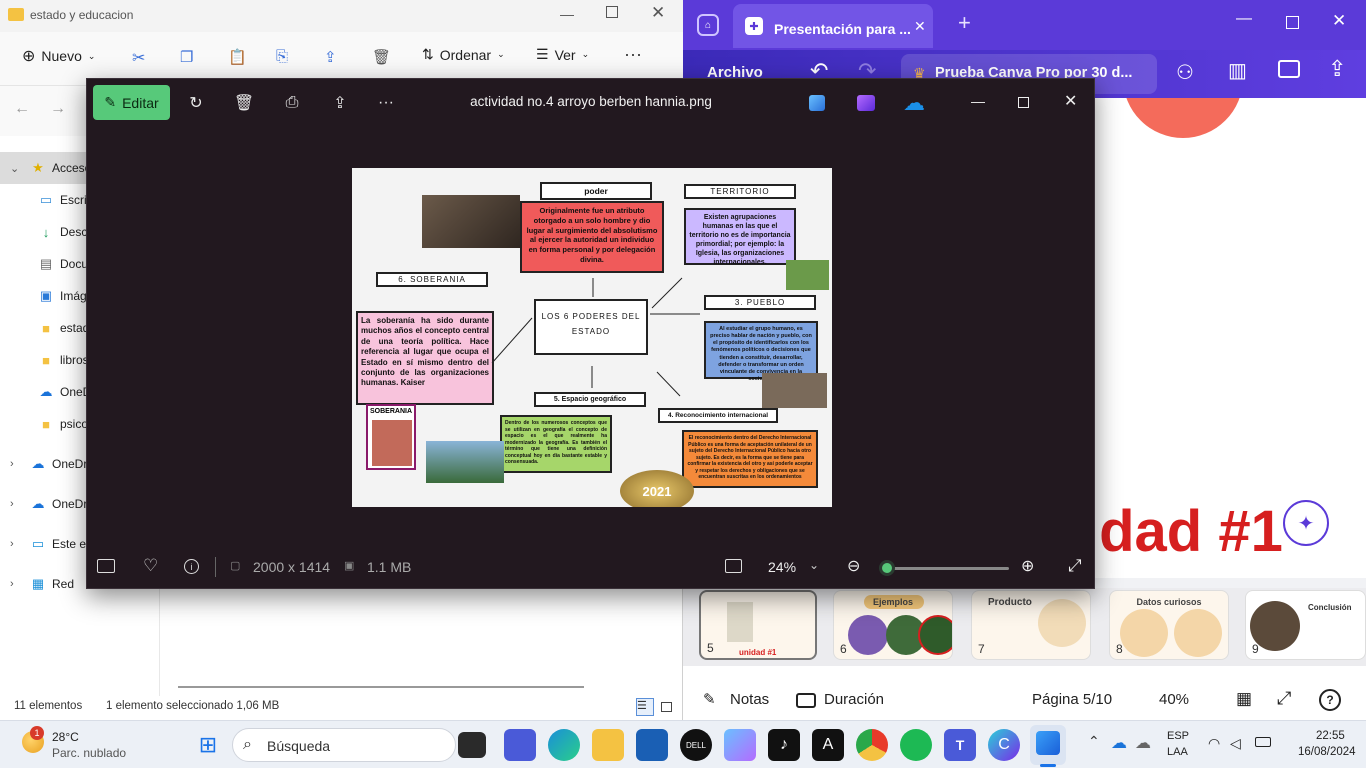 This screenshot has width=1366, height=768. Describe the element at coordinates (381, 687) in the screenshot. I see `horizontal-scrollbar` at that location.